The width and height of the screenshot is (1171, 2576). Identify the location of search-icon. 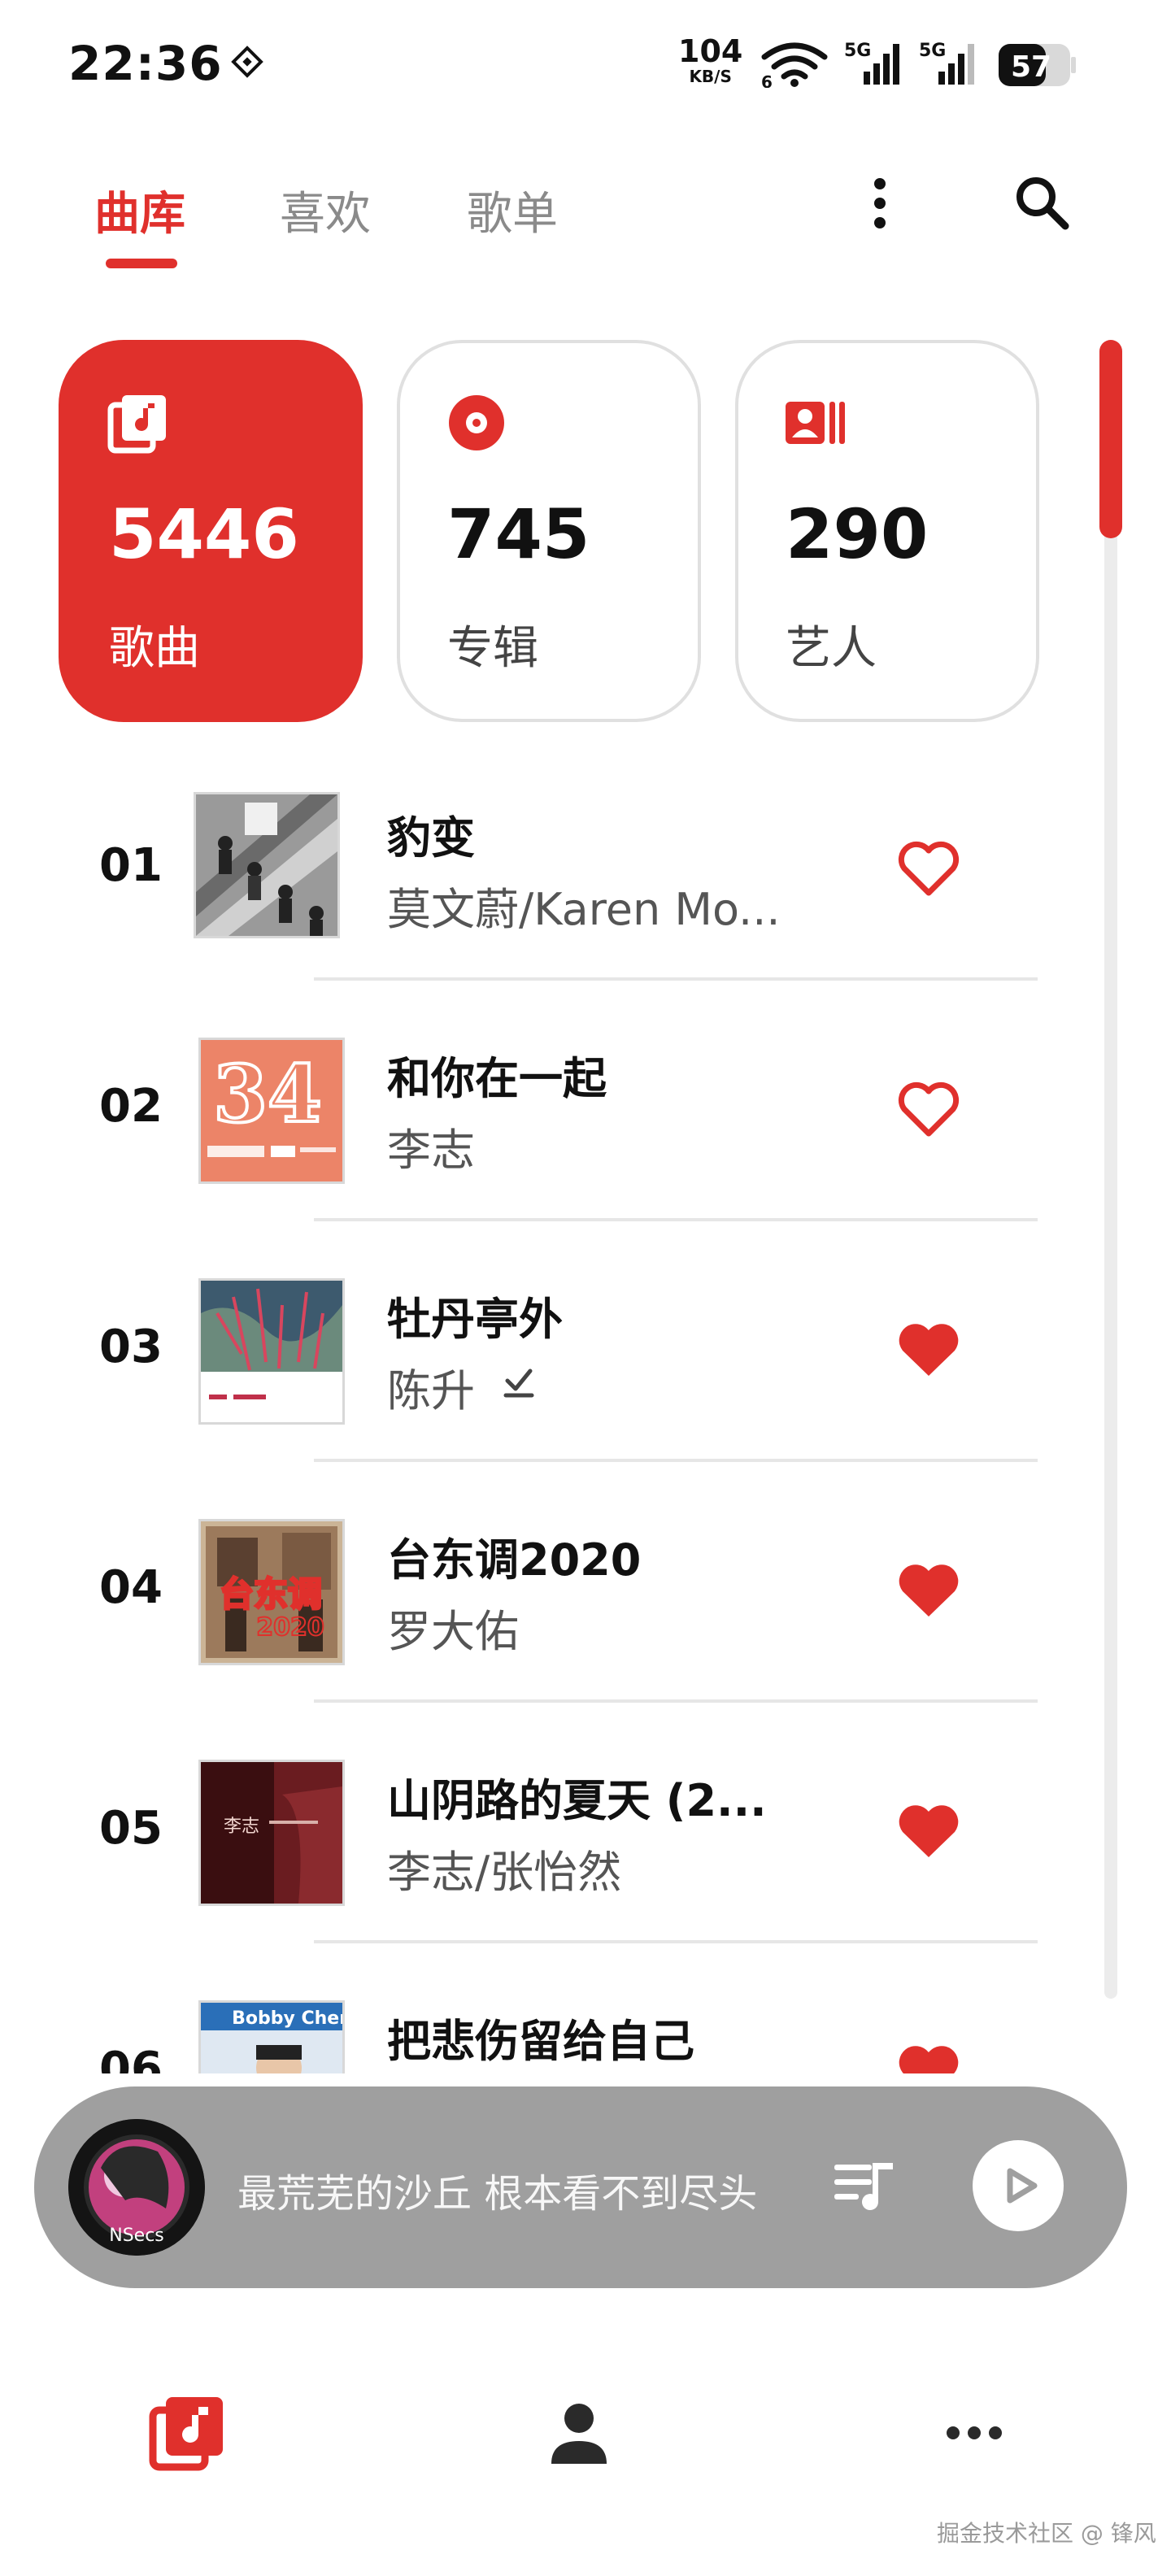
(1042, 203).